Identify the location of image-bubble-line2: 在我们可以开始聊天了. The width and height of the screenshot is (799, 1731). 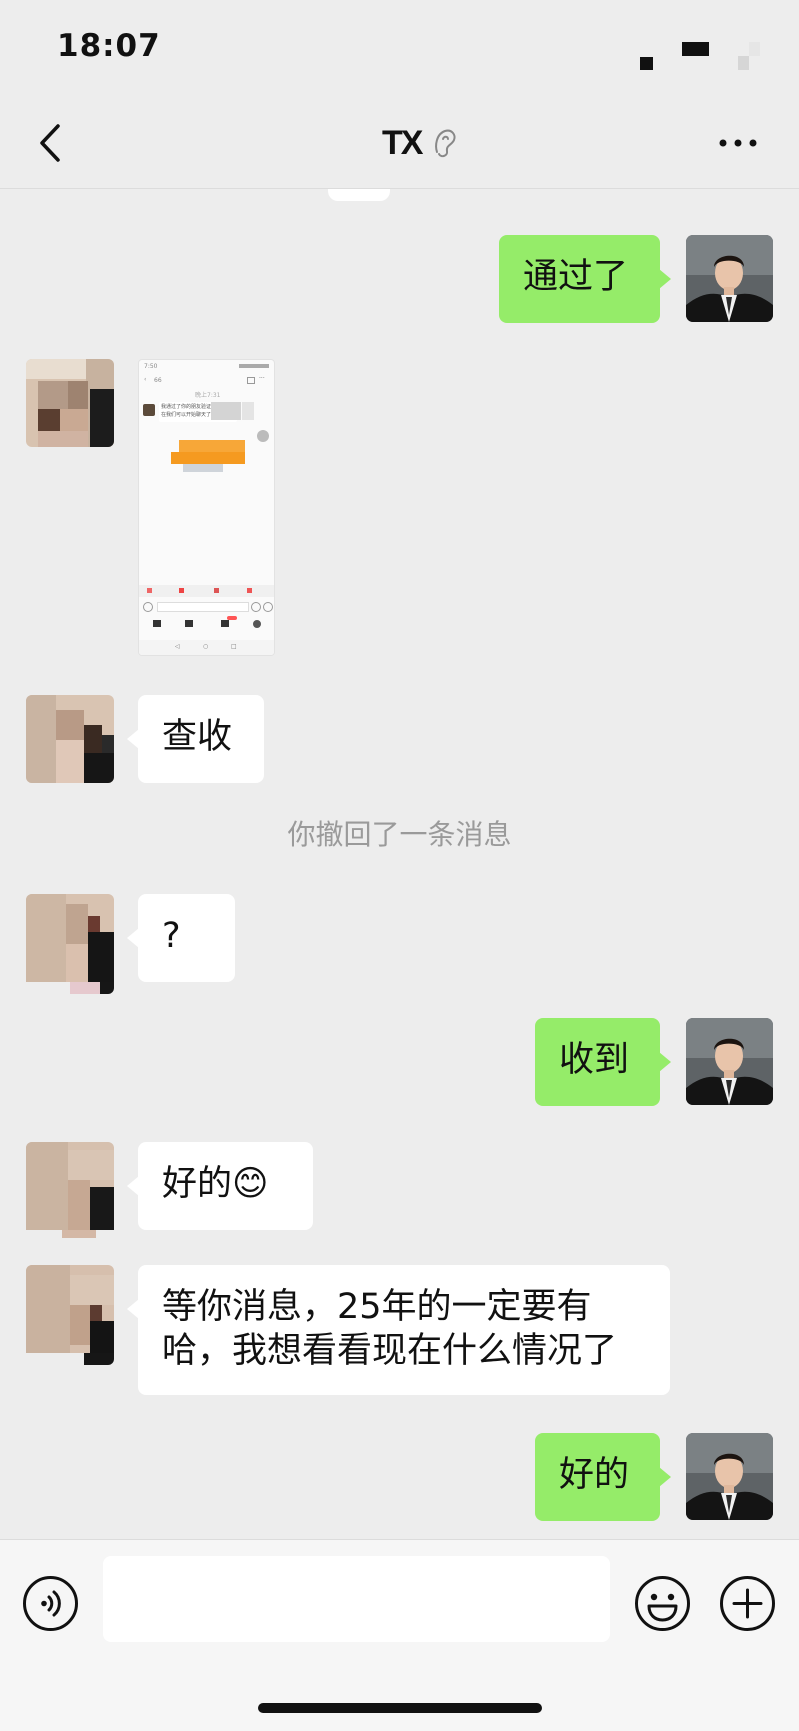
(186, 415).